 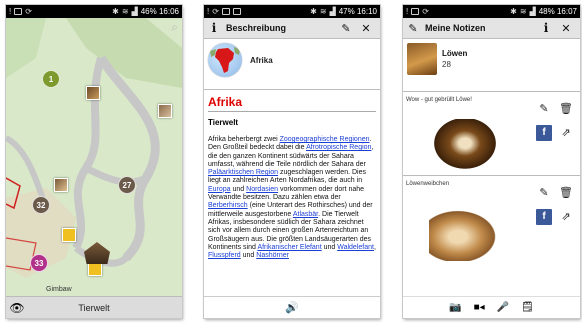 I want to click on animal-header: Löwen 28, so click(x=437, y=59).